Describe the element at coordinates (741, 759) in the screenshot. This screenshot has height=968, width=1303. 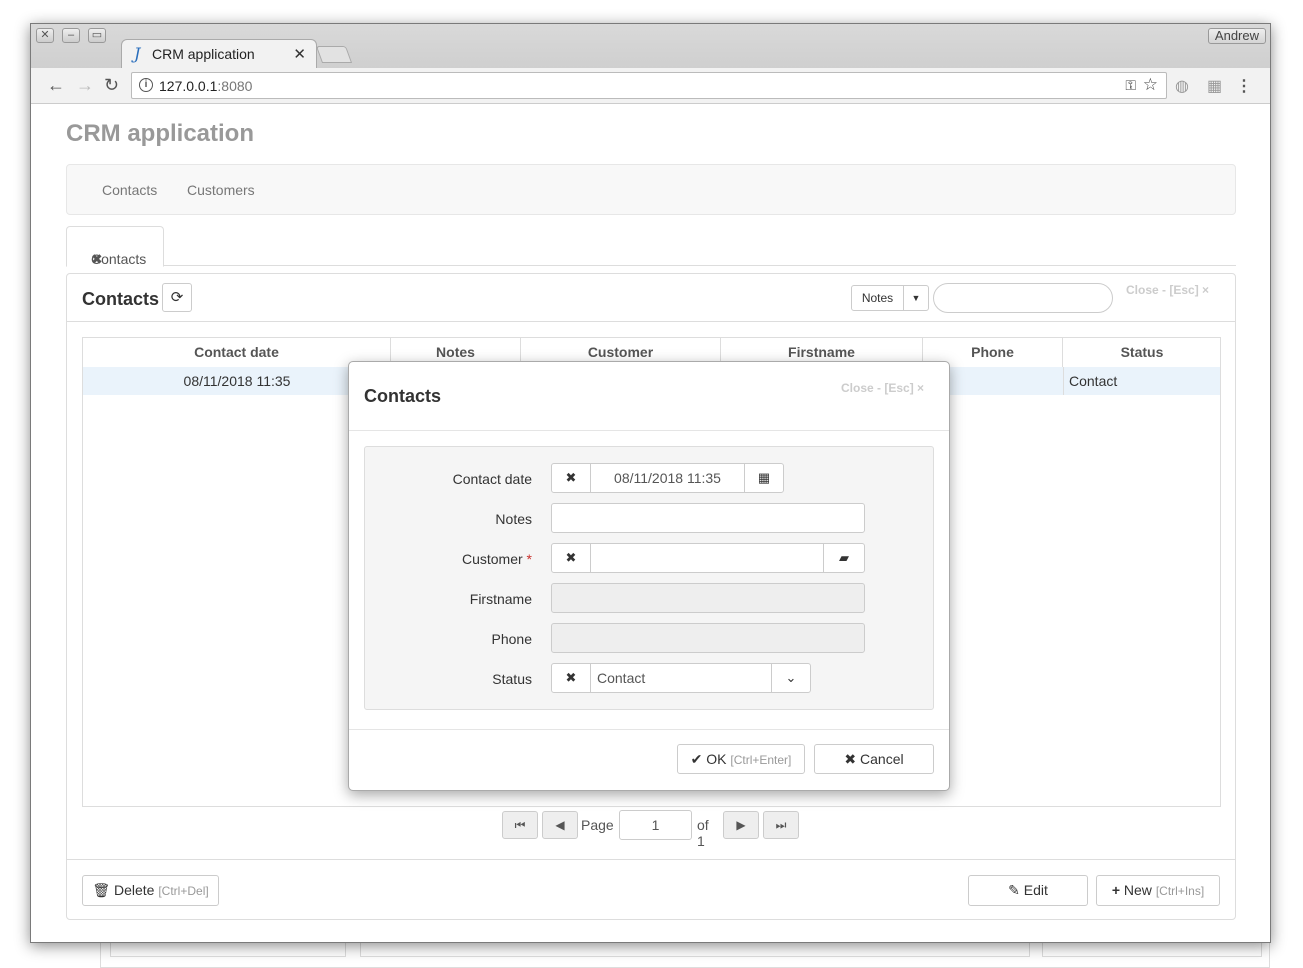
I see `ok-button: ✔ OK [Ctrl+Enter]` at that location.